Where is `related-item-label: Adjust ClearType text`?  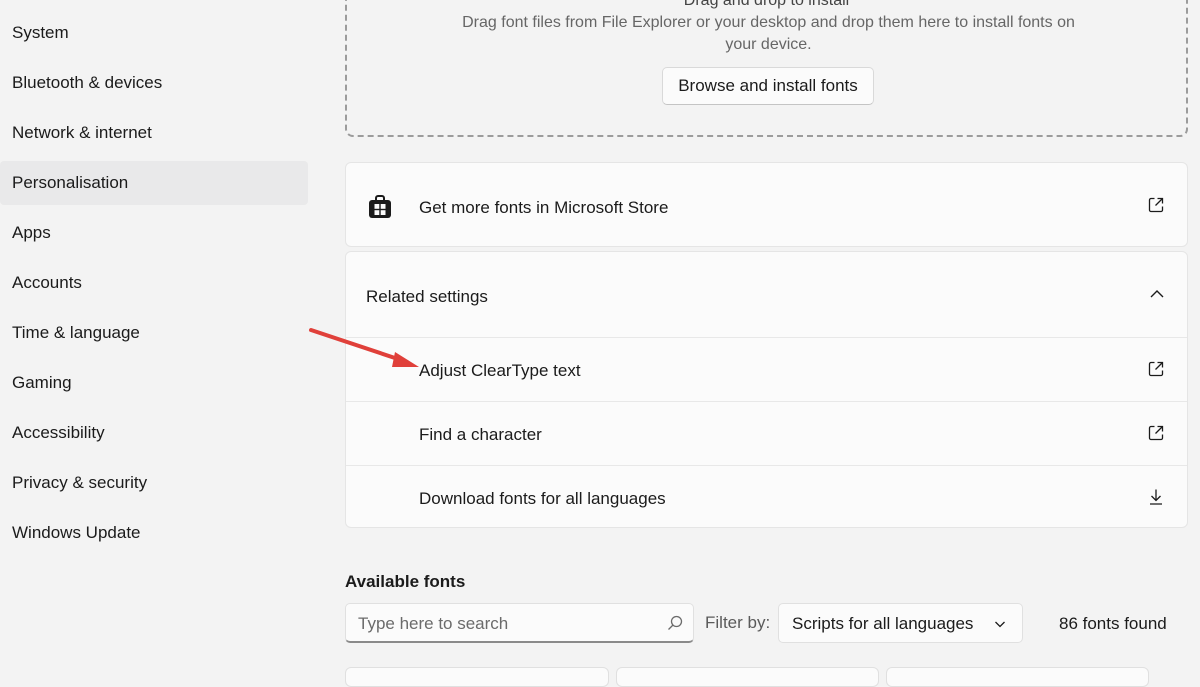
related-item-label: Adjust ClearType text is located at coordinates (500, 370).